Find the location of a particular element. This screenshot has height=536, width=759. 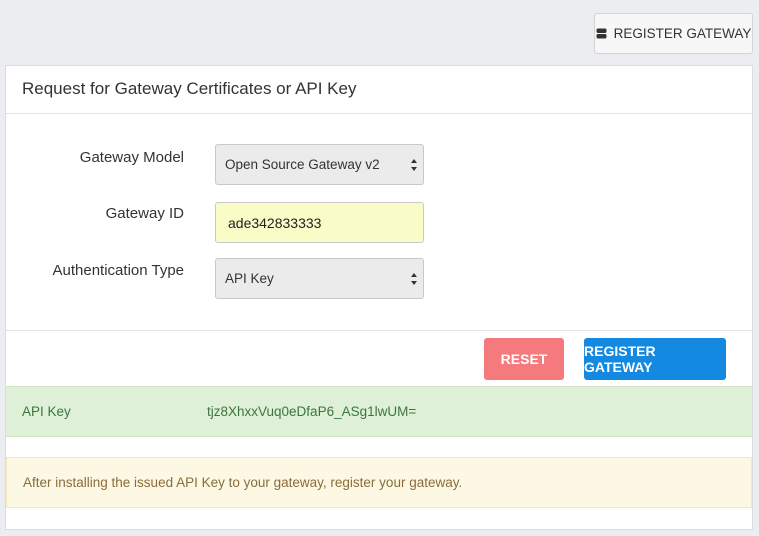

gateway-id-label: Gateway ID is located at coordinates (144, 213).